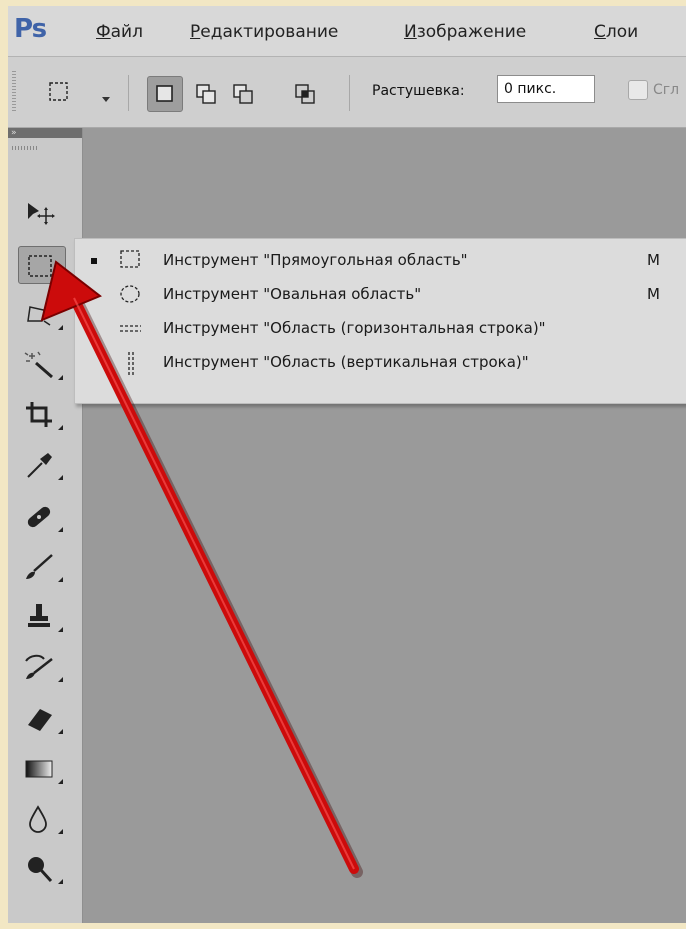 Image resolution: width=686 pixels, height=929 pixels. Describe the element at coordinates (39, 517) in the screenshot. I see `bandage-icon` at that location.